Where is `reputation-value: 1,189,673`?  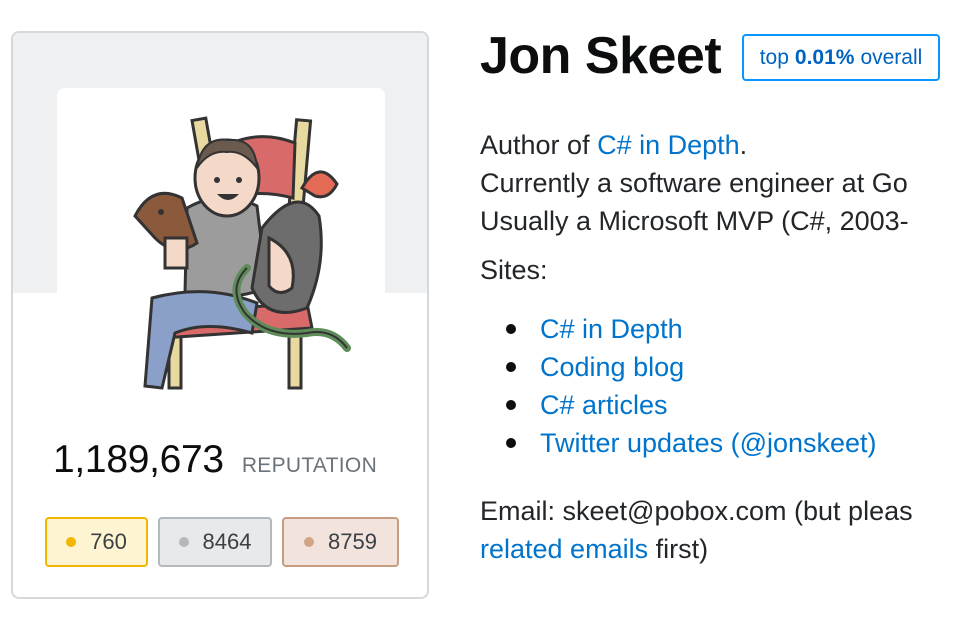
reputation-value: 1,189,673 is located at coordinates (138, 459).